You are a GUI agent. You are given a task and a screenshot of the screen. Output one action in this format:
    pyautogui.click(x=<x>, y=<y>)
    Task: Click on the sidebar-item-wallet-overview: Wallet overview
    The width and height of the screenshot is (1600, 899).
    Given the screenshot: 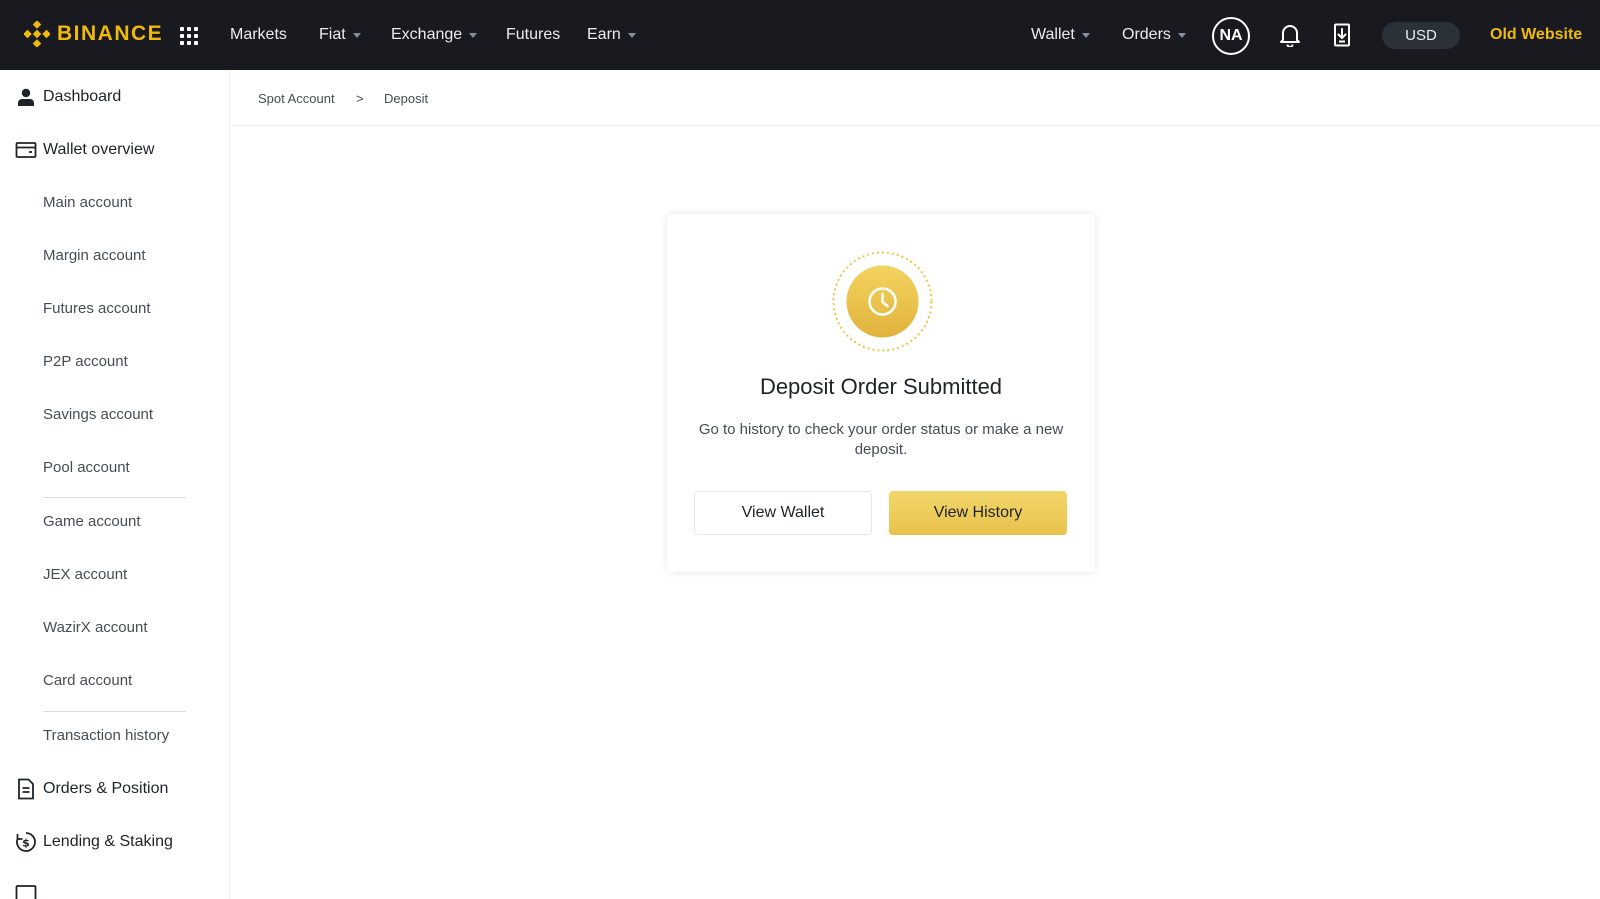 What is the action you would take?
    pyautogui.click(x=114, y=149)
    